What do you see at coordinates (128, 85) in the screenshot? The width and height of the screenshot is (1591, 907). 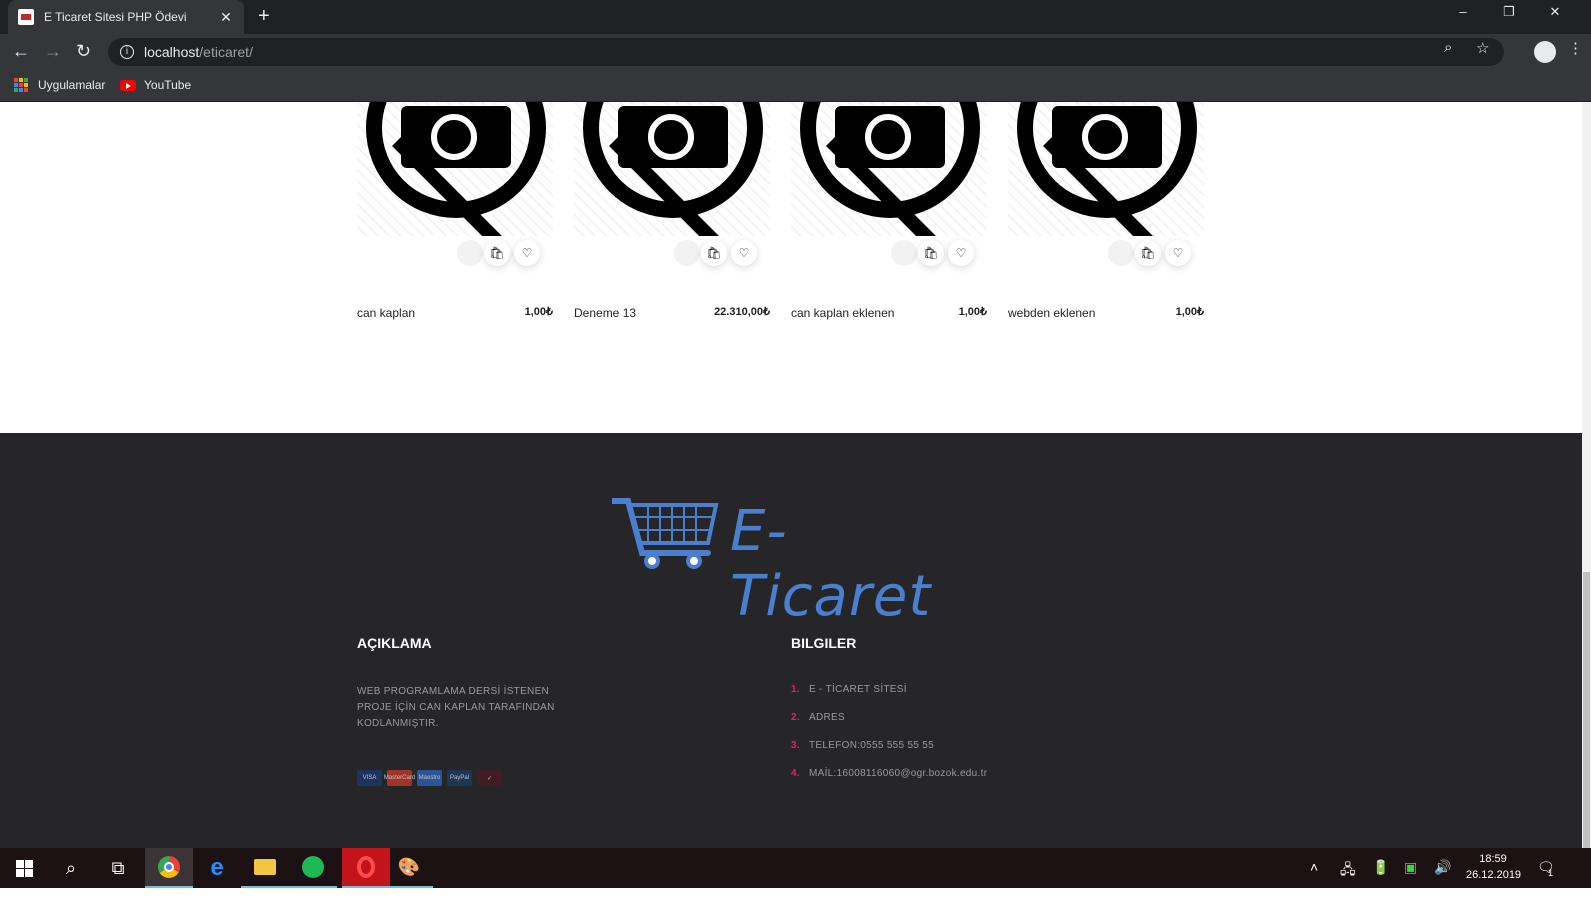 I see `youtube-icon` at bounding box center [128, 85].